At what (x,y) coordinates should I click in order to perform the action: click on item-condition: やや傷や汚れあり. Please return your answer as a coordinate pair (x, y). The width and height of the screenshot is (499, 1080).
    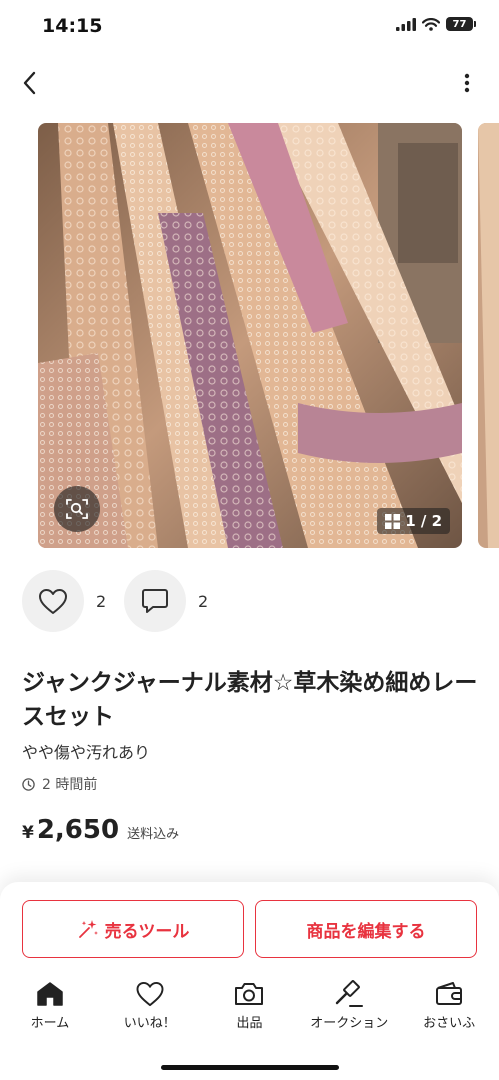
    Looking at the image, I should click on (86, 752).